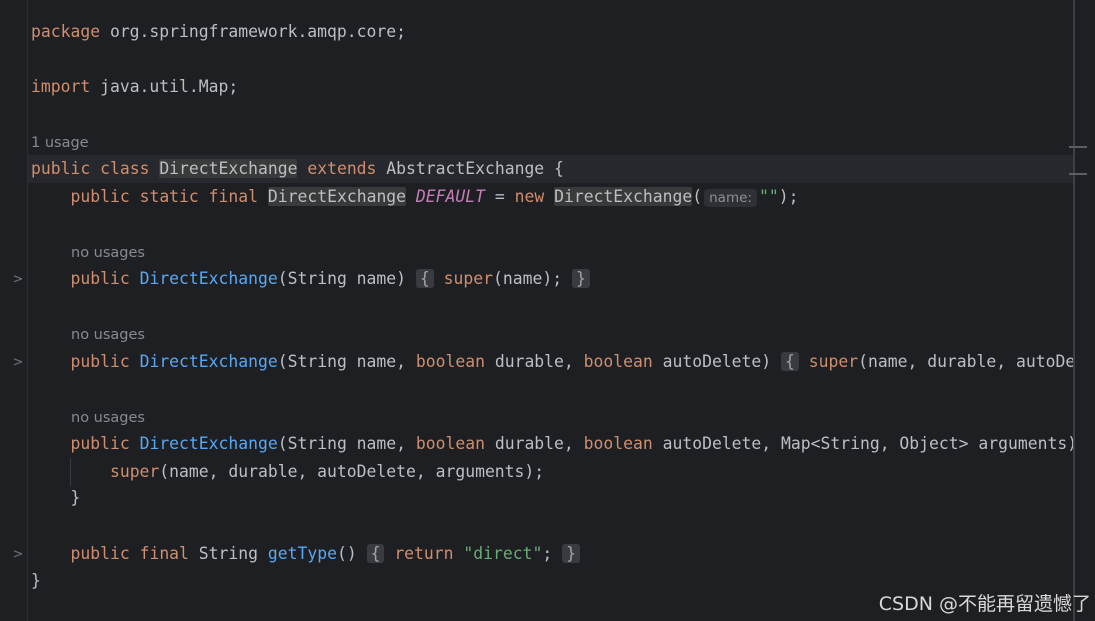  Describe the element at coordinates (342, 168) in the screenshot. I see `keyword-extends: extends` at that location.